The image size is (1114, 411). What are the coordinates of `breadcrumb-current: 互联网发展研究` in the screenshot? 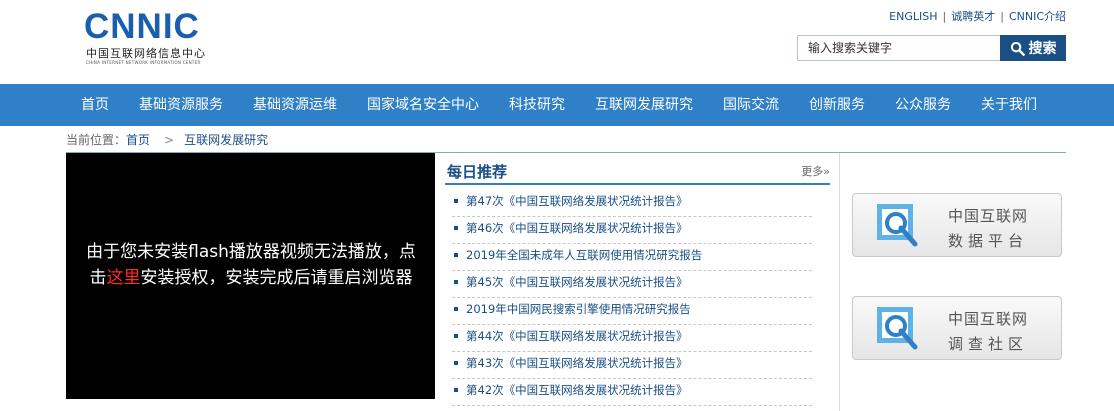 It's located at (226, 140).